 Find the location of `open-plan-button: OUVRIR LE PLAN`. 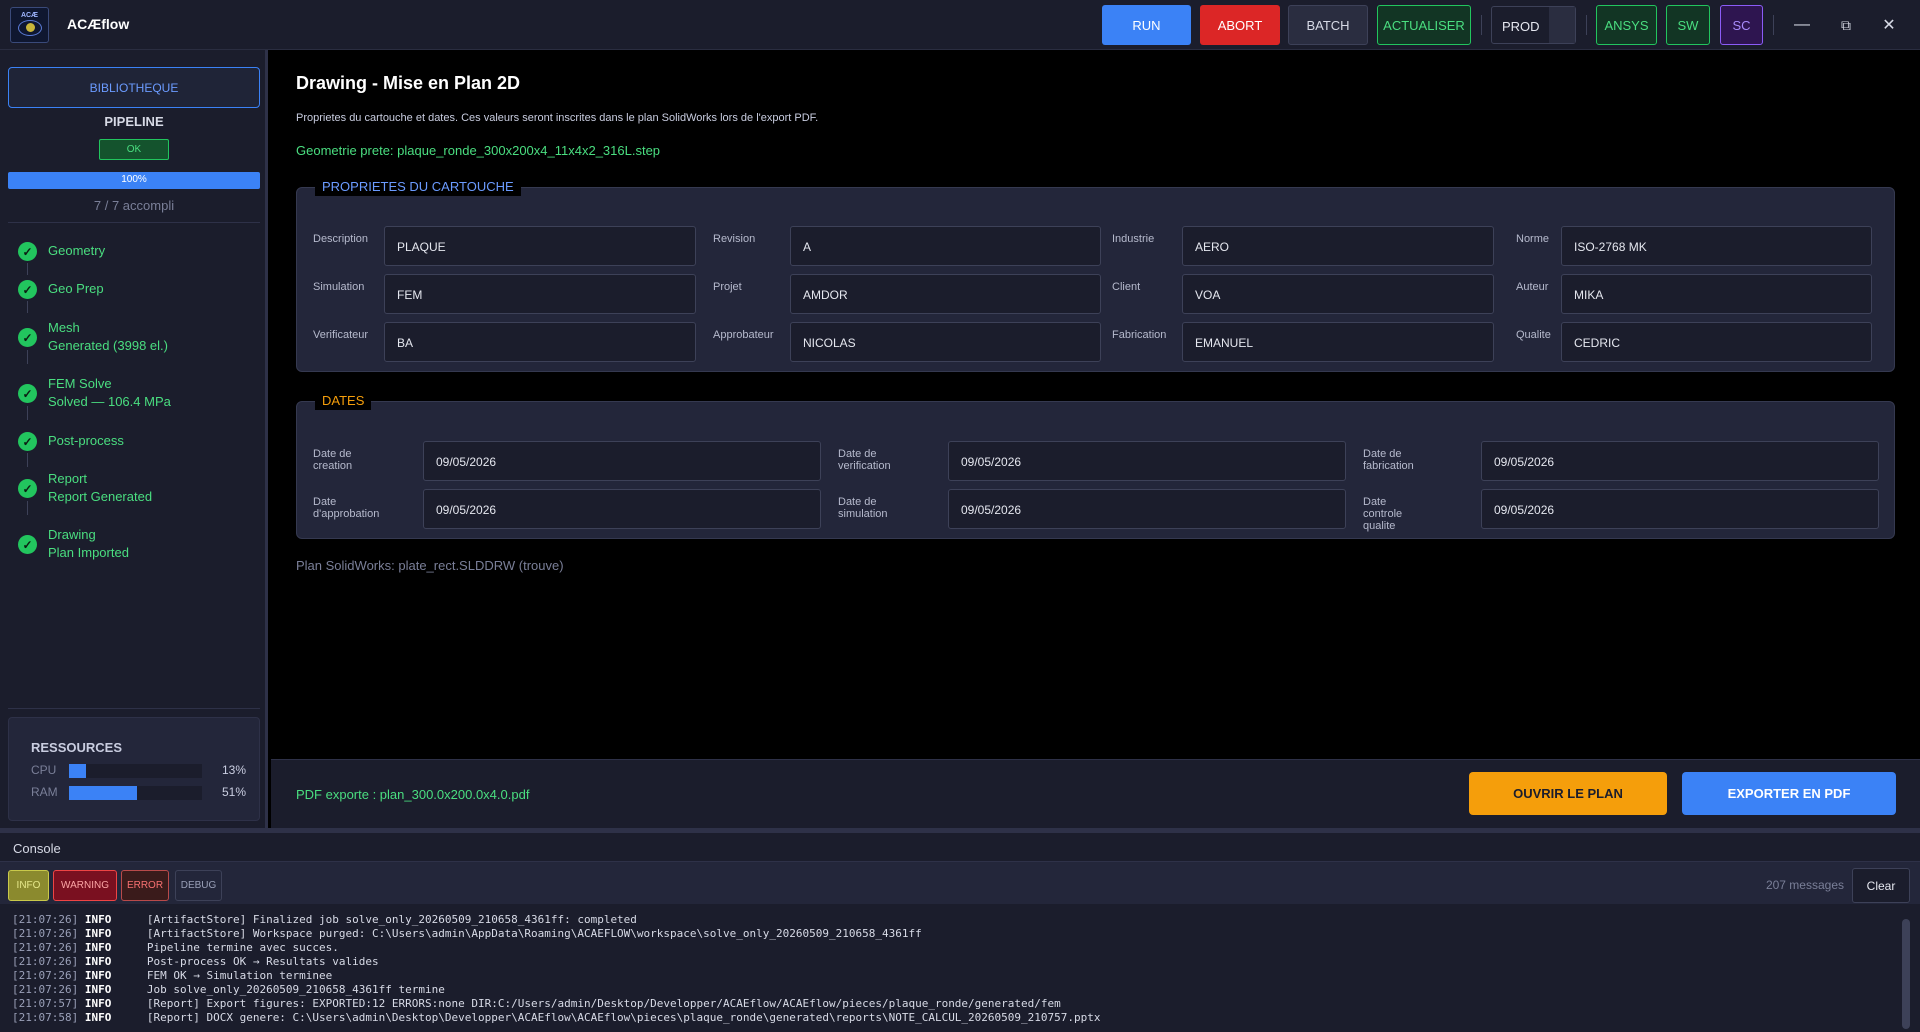

open-plan-button: OUVRIR LE PLAN is located at coordinates (1568, 793).